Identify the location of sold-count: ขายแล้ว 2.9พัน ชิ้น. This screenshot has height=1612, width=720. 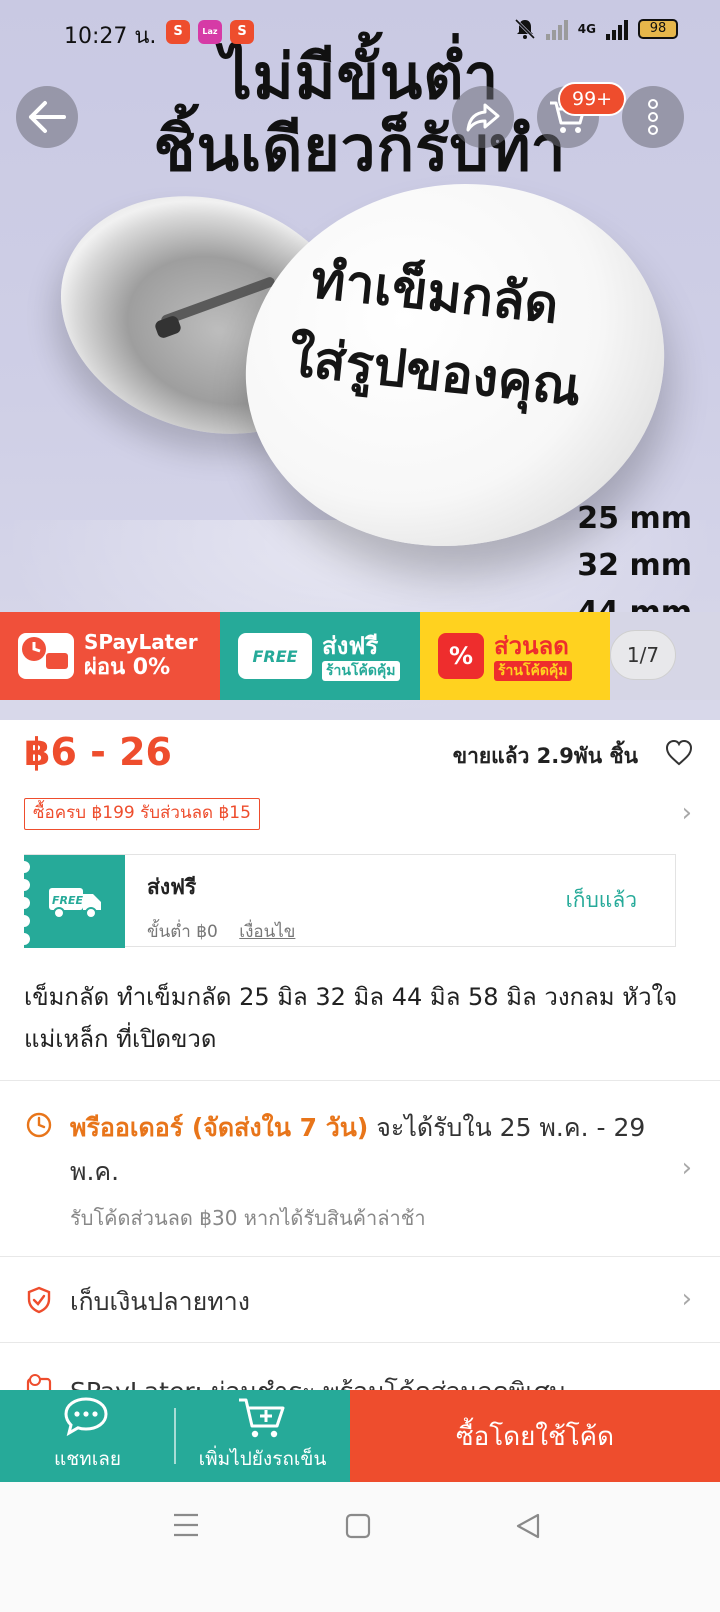
(545, 756).